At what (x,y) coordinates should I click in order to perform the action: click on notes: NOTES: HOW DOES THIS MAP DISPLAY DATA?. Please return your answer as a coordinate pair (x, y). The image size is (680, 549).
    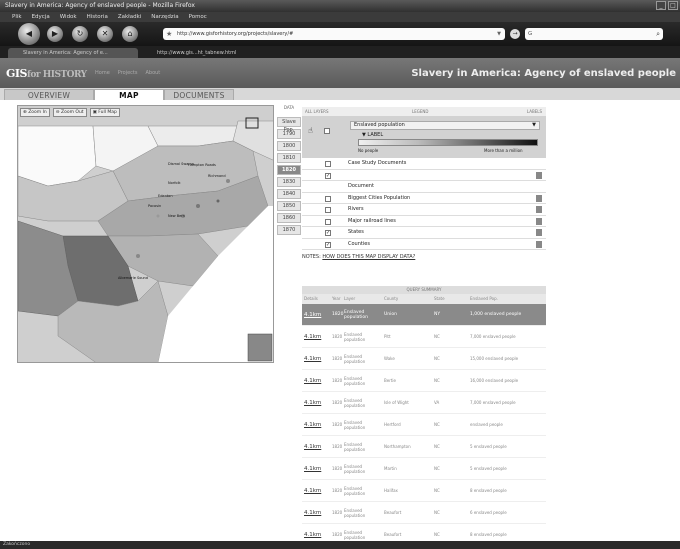
    Looking at the image, I should click on (424, 255).